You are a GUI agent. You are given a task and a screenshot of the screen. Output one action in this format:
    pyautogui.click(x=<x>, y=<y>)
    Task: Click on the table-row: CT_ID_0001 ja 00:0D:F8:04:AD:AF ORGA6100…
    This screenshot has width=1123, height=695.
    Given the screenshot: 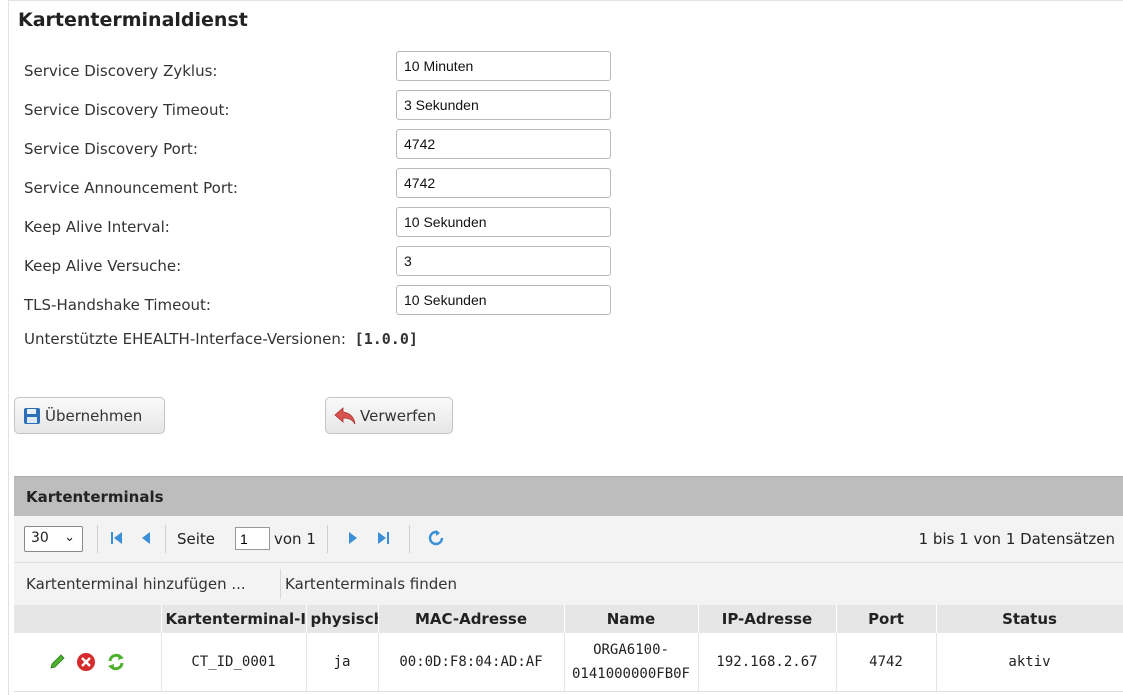 What is the action you would take?
    pyautogui.click(x=568, y=662)
    